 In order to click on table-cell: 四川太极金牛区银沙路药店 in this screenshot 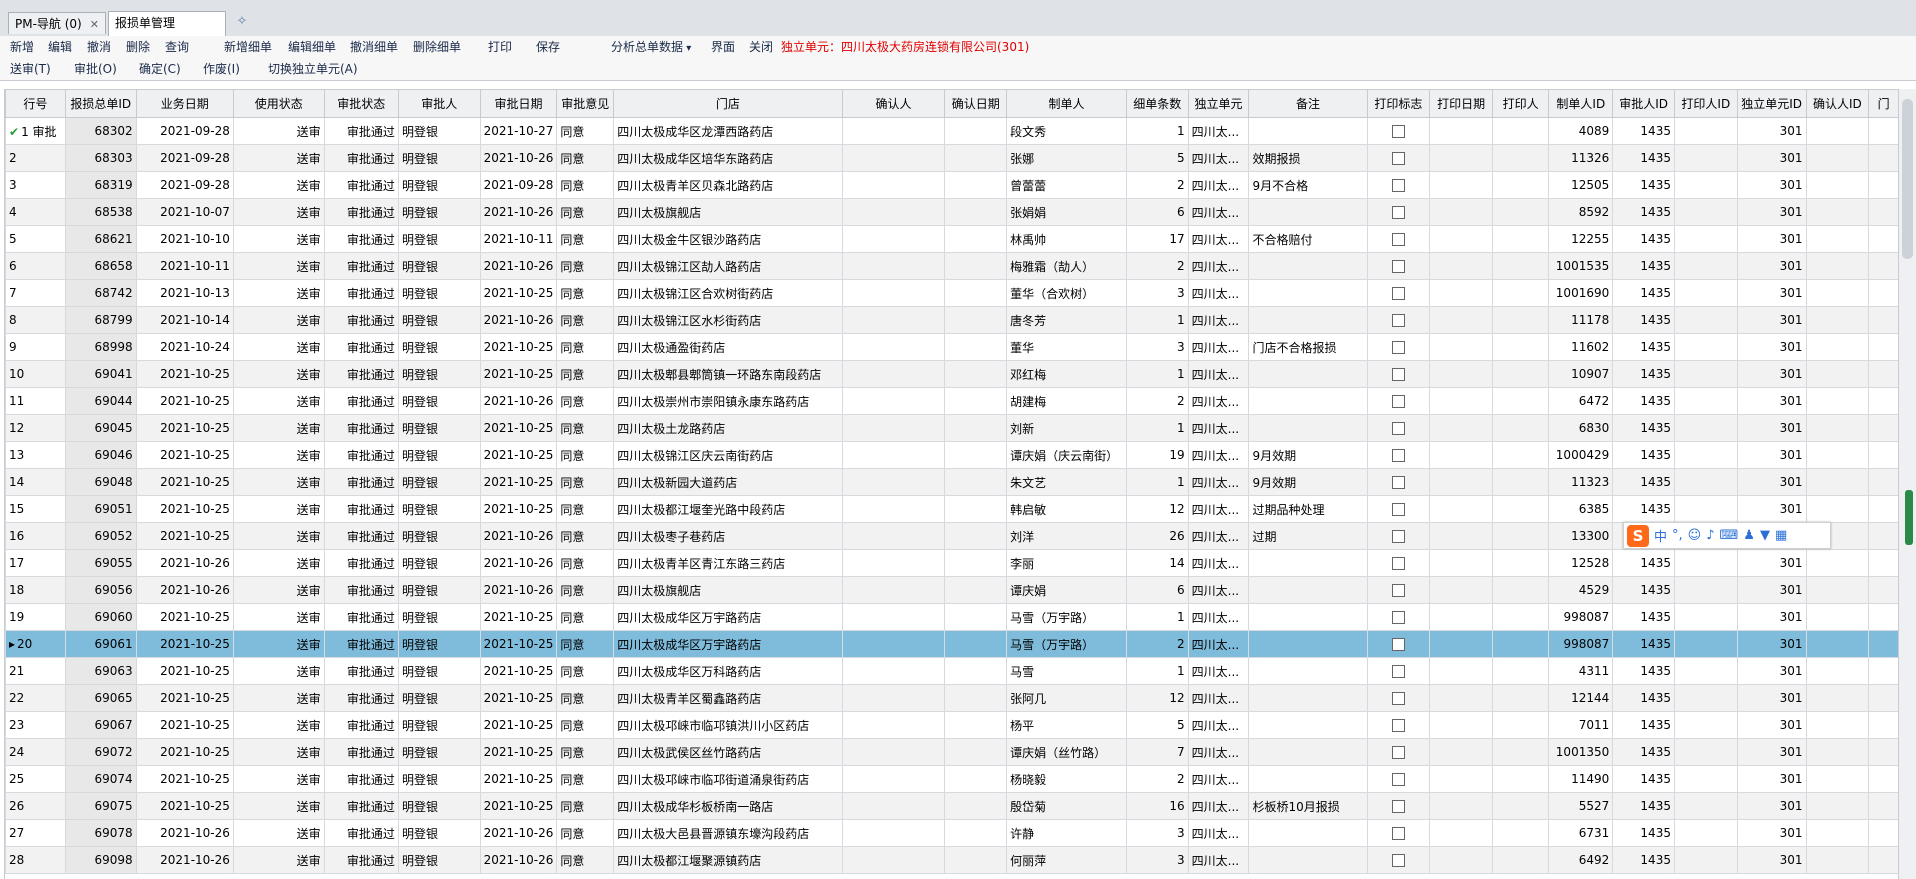, I will do `click(728, 239)`.